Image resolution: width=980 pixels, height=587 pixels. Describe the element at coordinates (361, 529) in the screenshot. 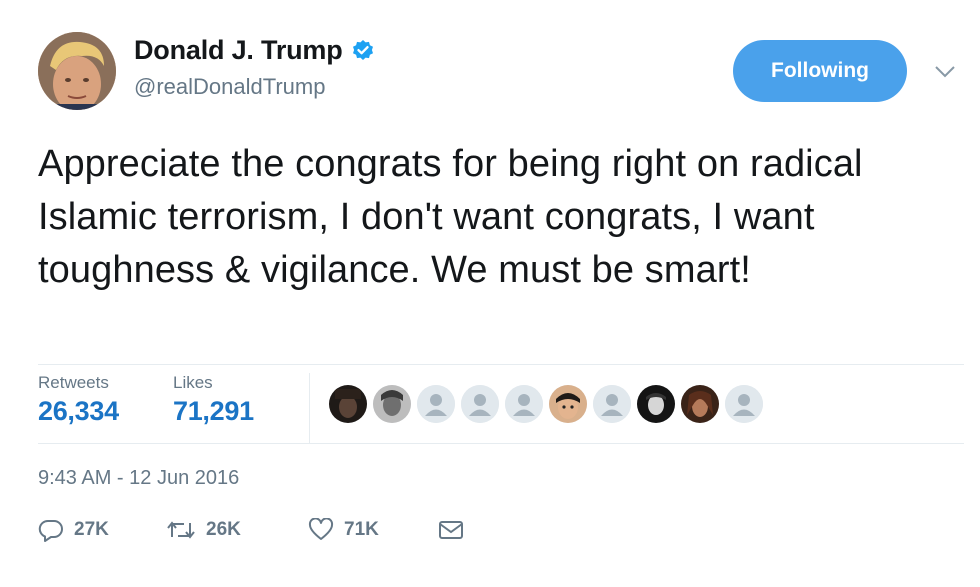

I see `like-count: 71K` at that location.